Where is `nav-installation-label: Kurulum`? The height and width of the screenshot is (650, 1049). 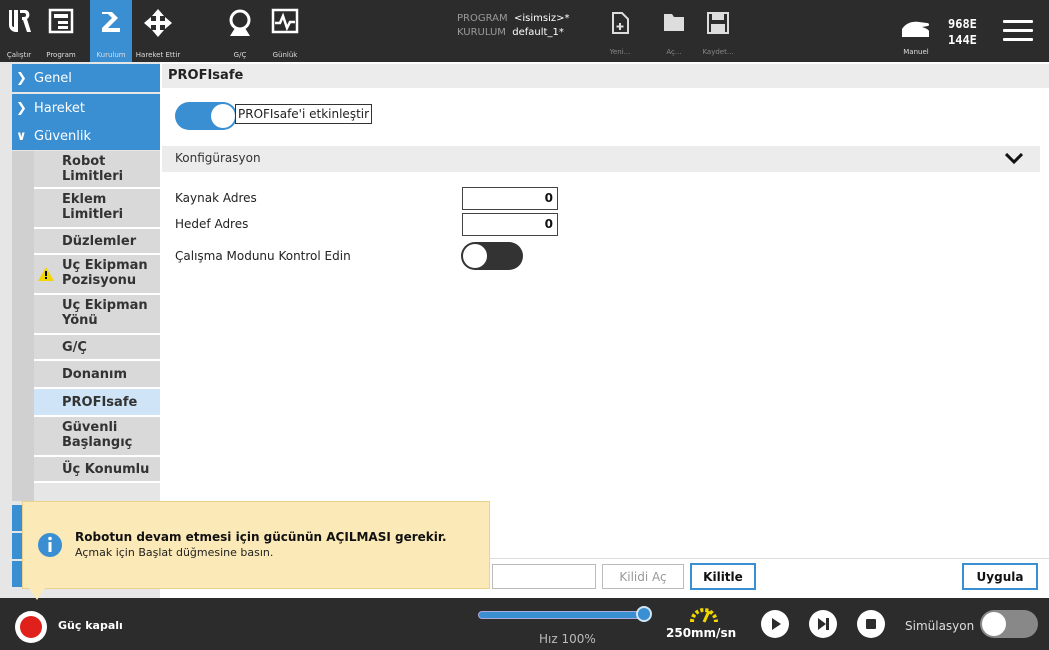 nav-installation-label: Kurulum is located at coordinates (111, 55).